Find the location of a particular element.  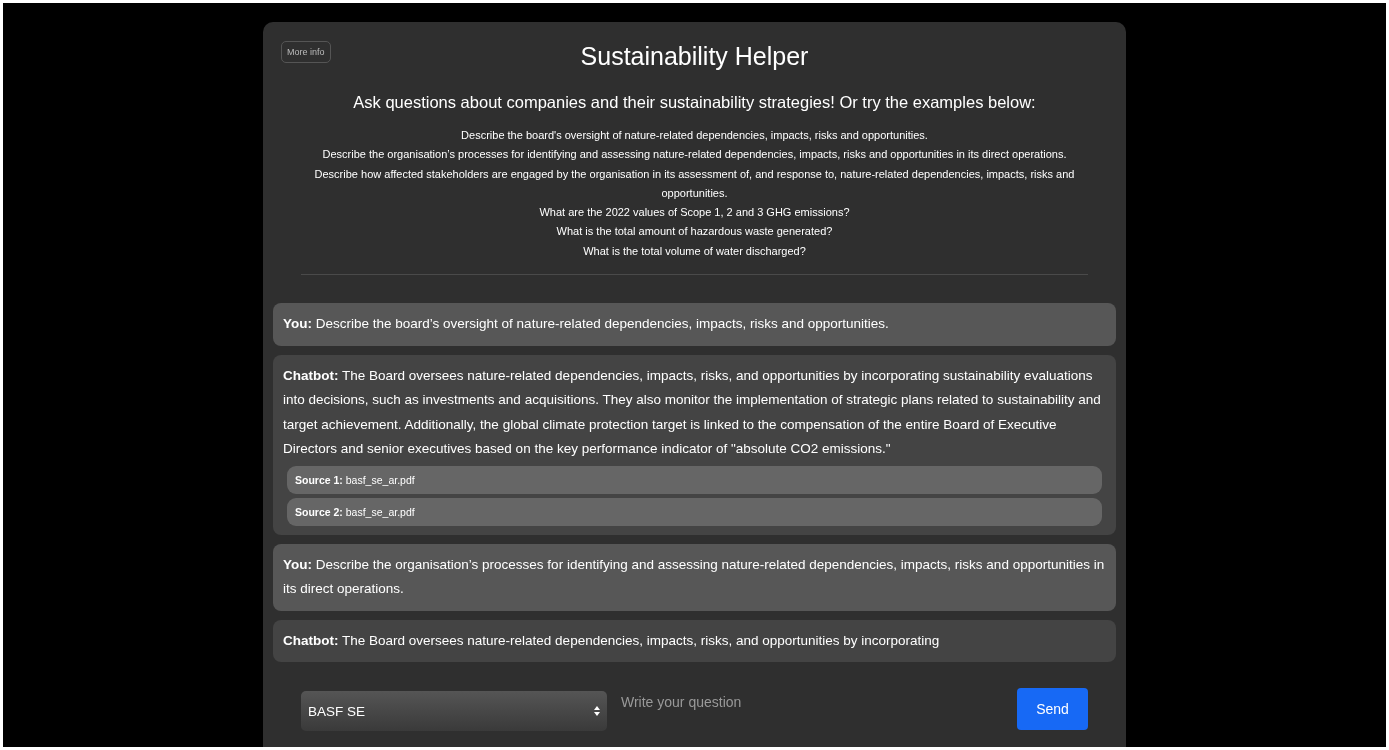

user-message-text: You: Describe the organisation’s processes for identifying and assessing nature-related dependencies, impacts, risks and opportunities in its direct operations. is located at coordinates (694, 576).